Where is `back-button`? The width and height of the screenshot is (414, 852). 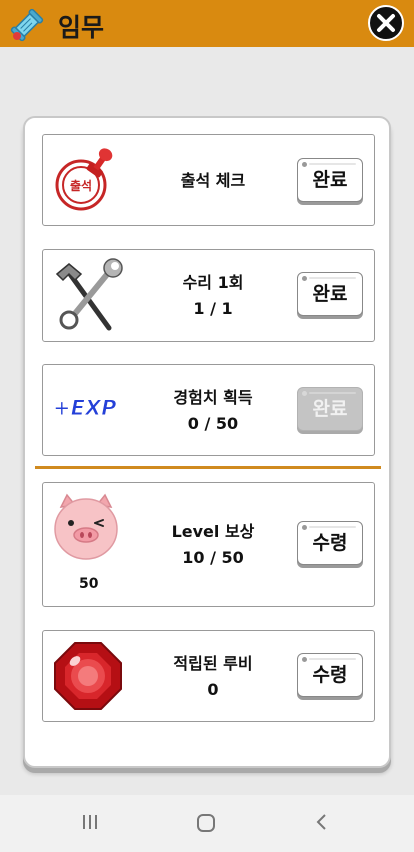 back-button is located at coordinates (322, 824).